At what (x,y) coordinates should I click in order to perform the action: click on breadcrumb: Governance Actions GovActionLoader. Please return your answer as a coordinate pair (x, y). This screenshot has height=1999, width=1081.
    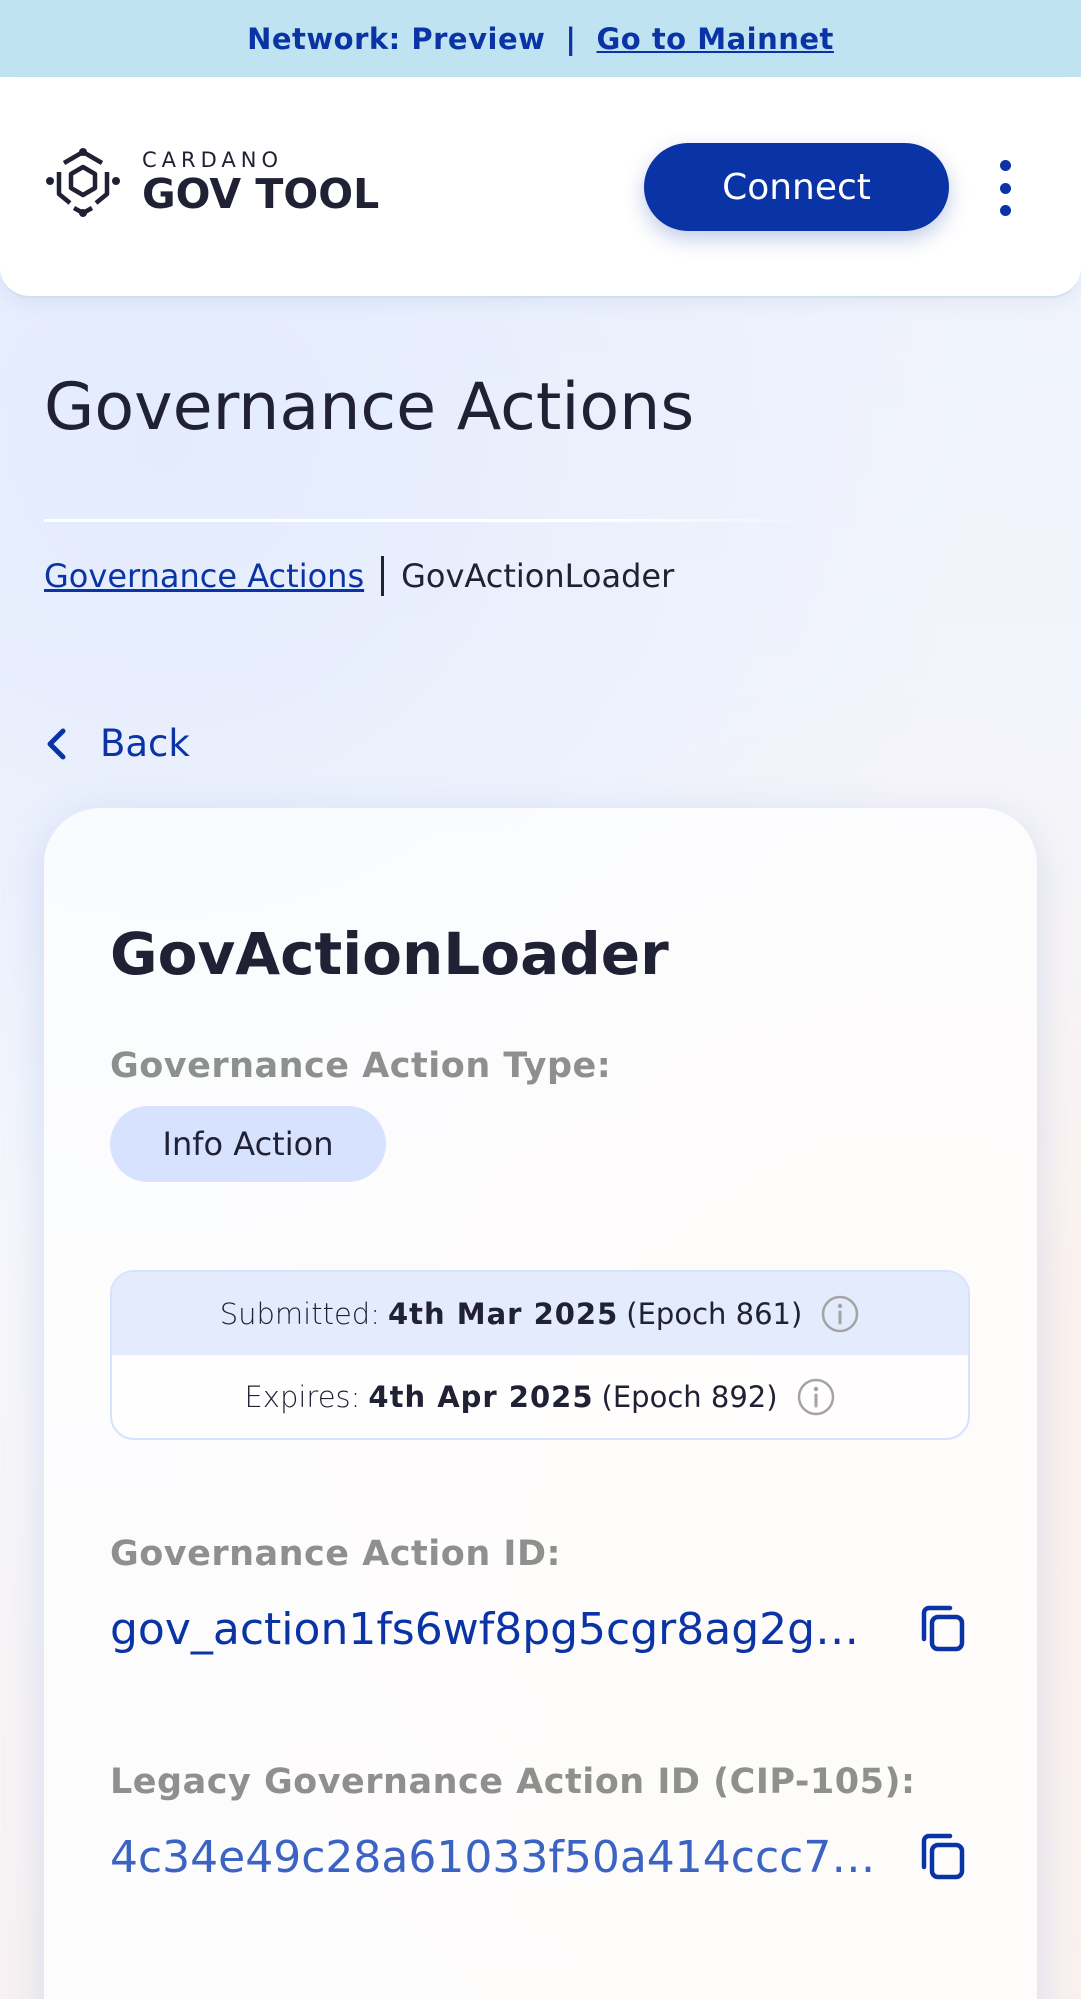
    Looking at the image, I should click on (359, 576).